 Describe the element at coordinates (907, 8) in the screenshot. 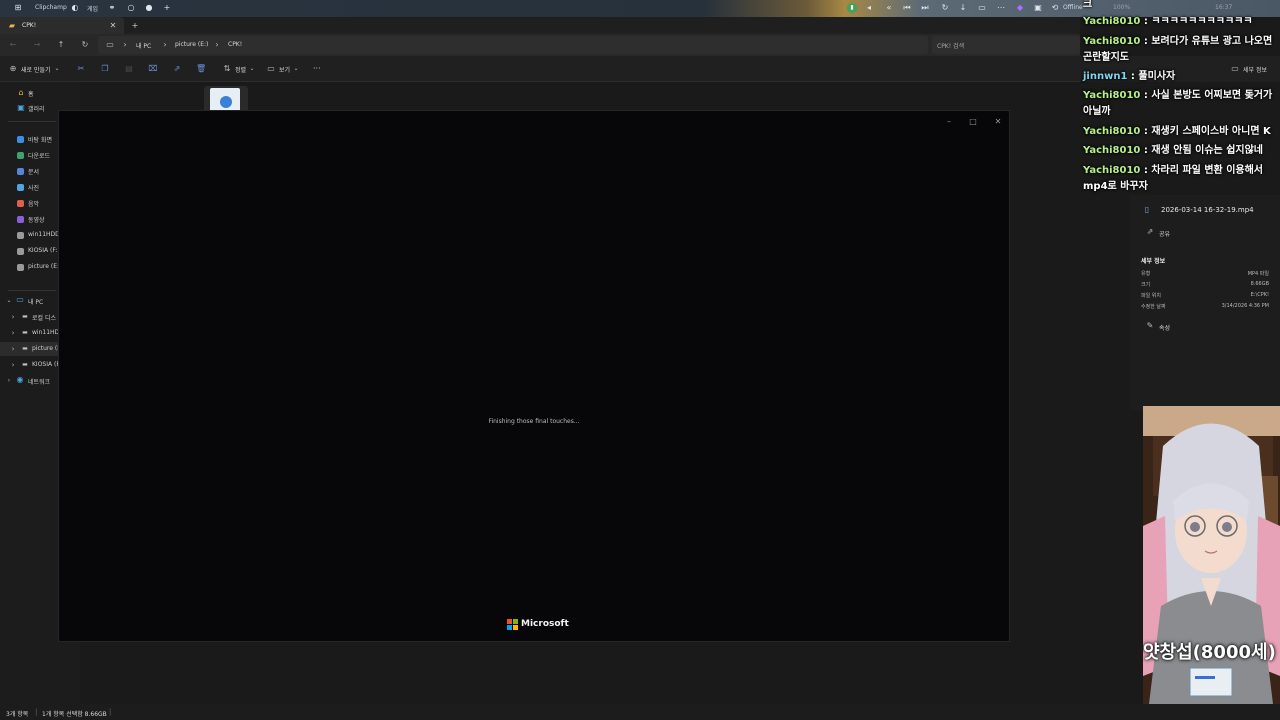

I see `skip-back-icon: ⏮` at that location.